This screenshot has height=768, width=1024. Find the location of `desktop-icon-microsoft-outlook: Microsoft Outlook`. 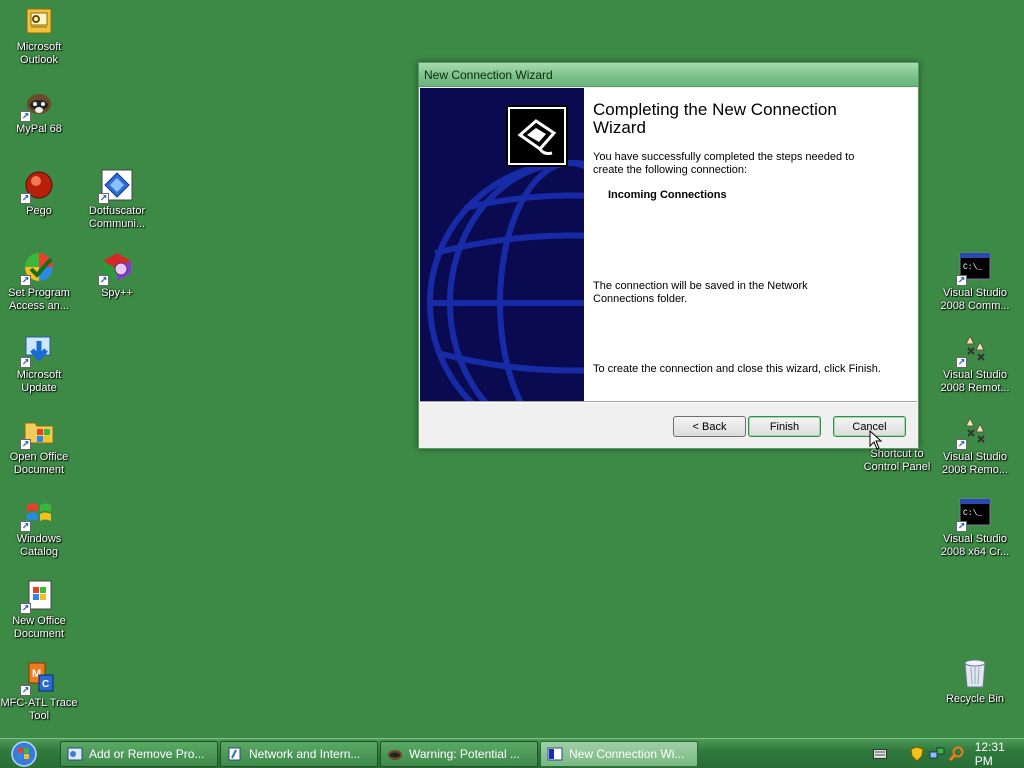

desktop-icon-microsoft-outlook: Microsoft Outlook is located at coordinates (39, 35).